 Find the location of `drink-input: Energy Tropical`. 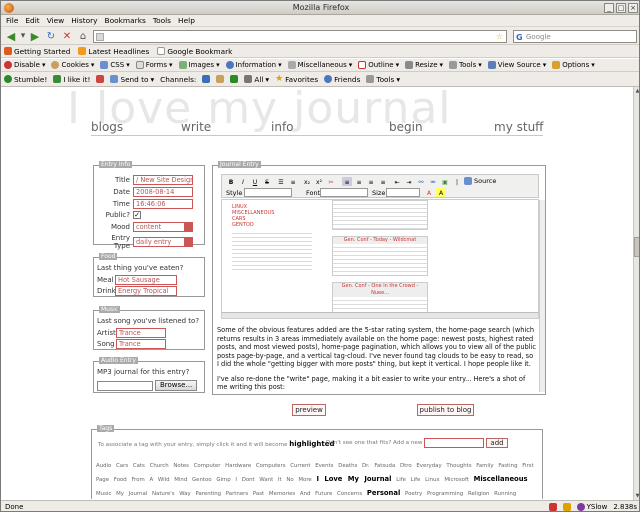

drink-input: Energy Tropical is located at coordinates (146, 291).